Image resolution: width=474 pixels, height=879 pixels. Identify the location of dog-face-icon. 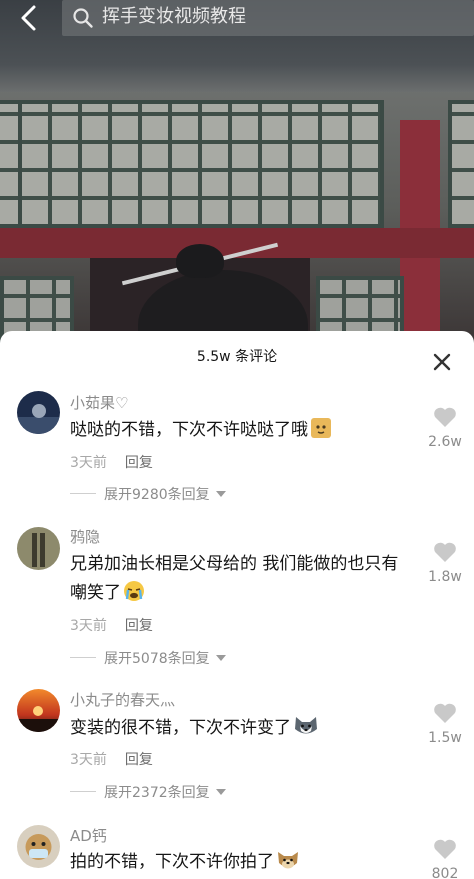
(288, 860).